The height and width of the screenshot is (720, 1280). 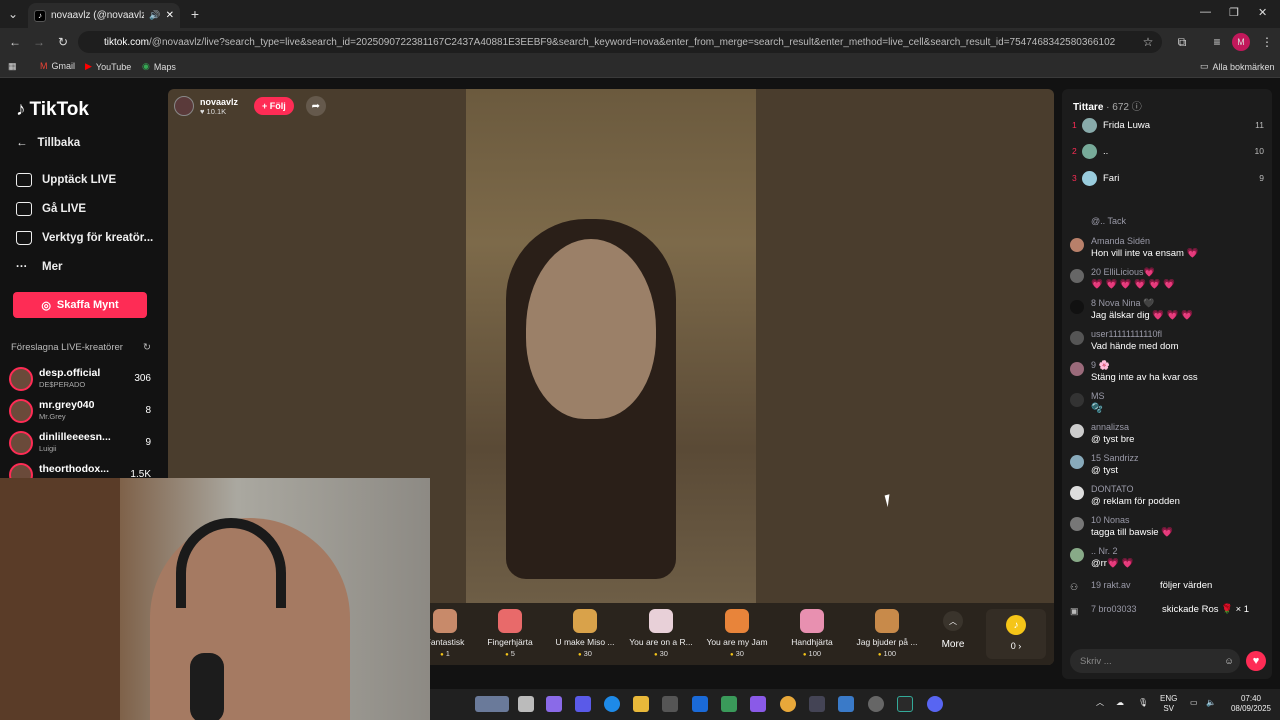 I want to click on viewers-title: Tittare · 672 ⓘ, so click(x=1107, y=105).